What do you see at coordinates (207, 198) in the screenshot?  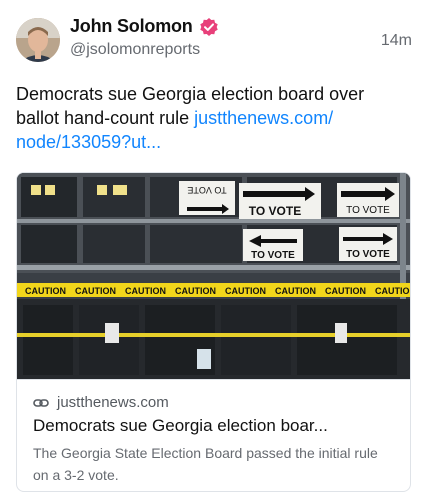 I see `sign-1: TO VOTE` at bounding box center [207, 198].